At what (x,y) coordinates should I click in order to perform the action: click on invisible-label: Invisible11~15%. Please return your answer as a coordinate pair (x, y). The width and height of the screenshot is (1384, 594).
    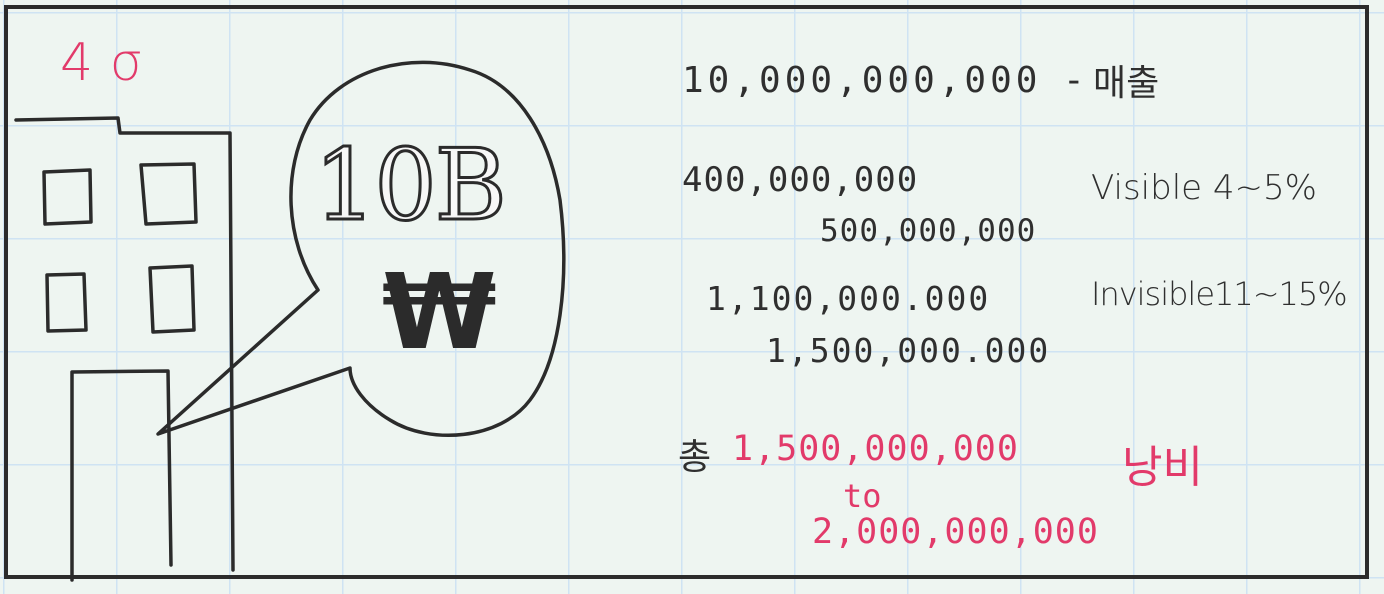
    Looking at the image, I should click on (1219, 294).